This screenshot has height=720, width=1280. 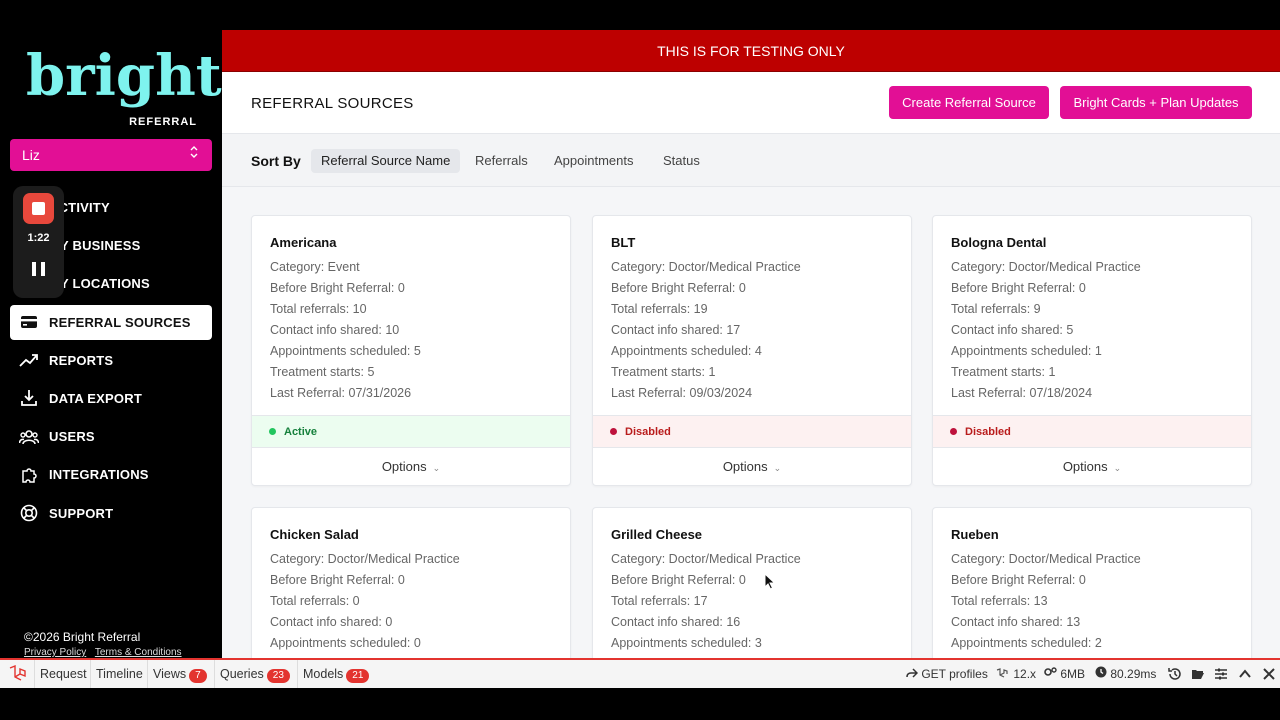 What do you see at coordinates (1245, 674) in the screenshot?
I see `chevron-up-icon` at bounding box center [1245, 674].